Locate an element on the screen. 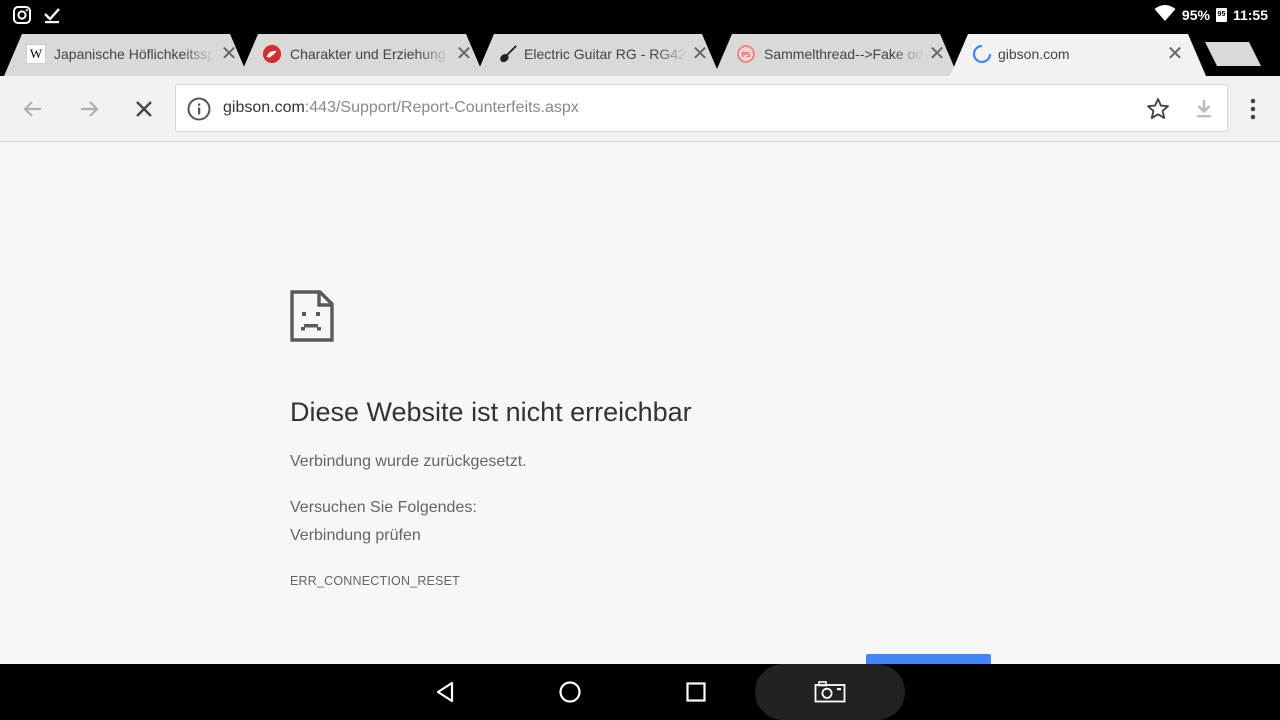  loading-spinner-icon is located at coordinates (982, 54).